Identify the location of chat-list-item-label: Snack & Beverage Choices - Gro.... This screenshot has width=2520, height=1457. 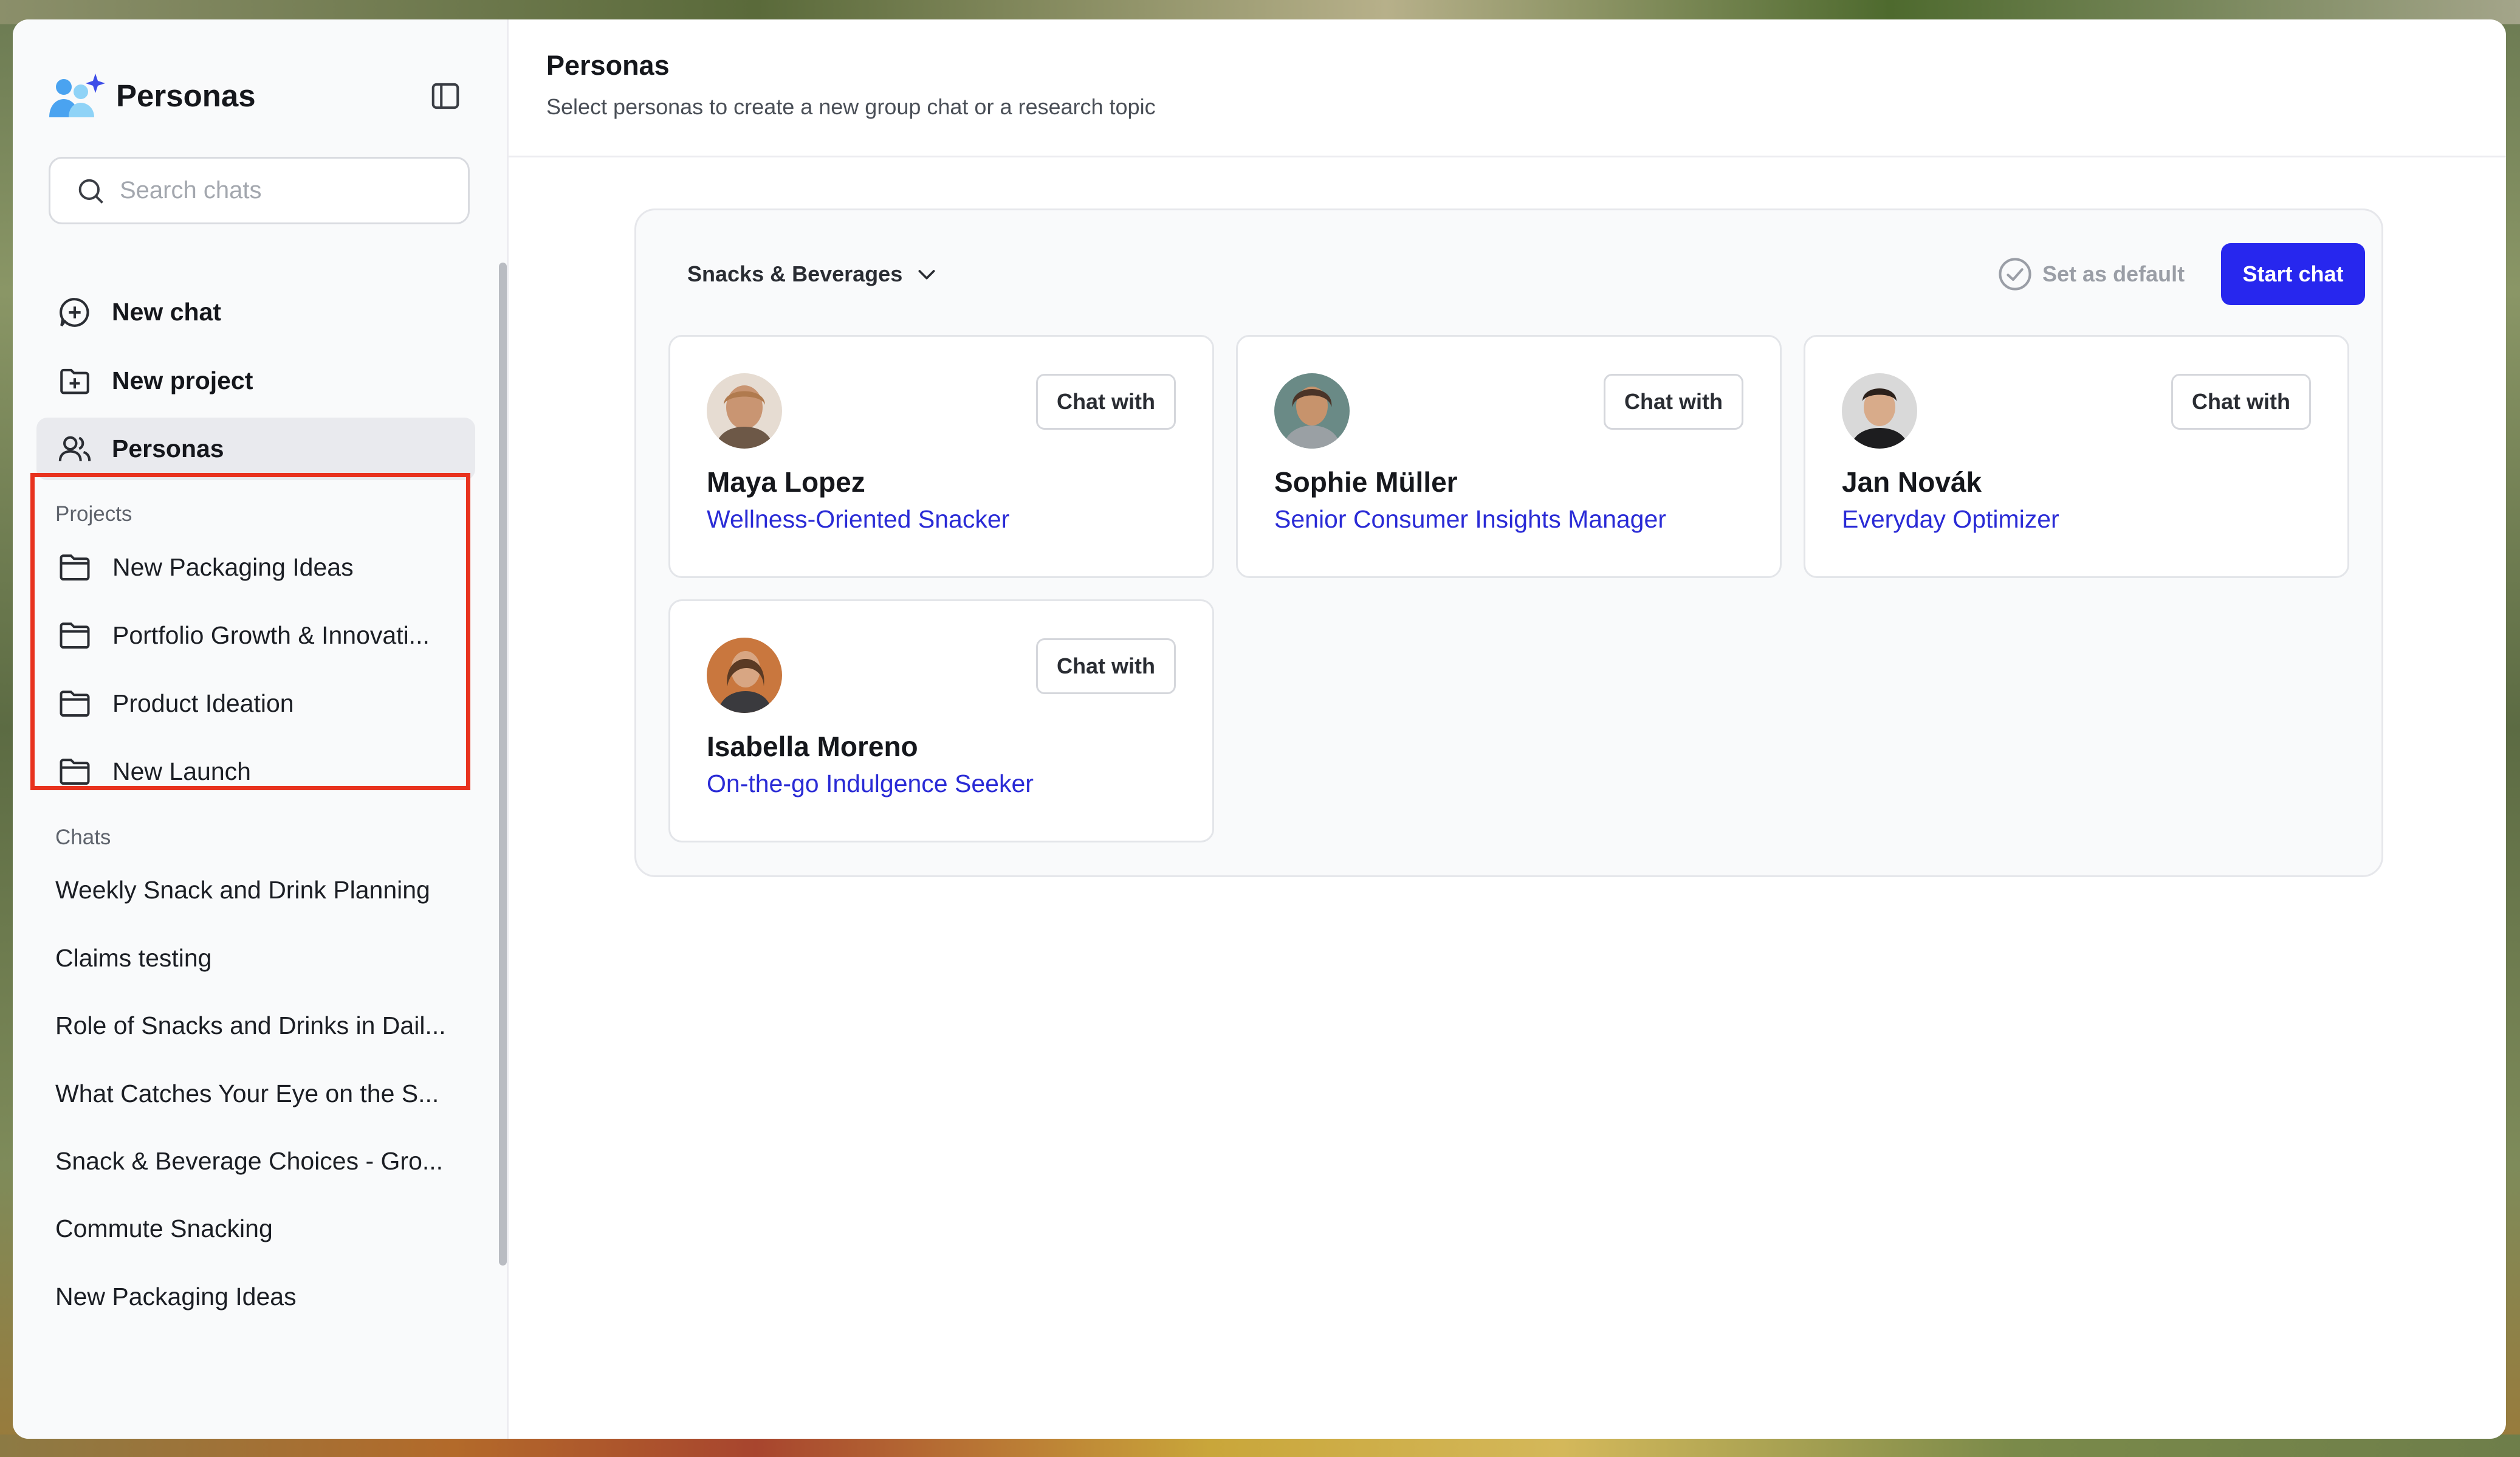
(249, 1160).